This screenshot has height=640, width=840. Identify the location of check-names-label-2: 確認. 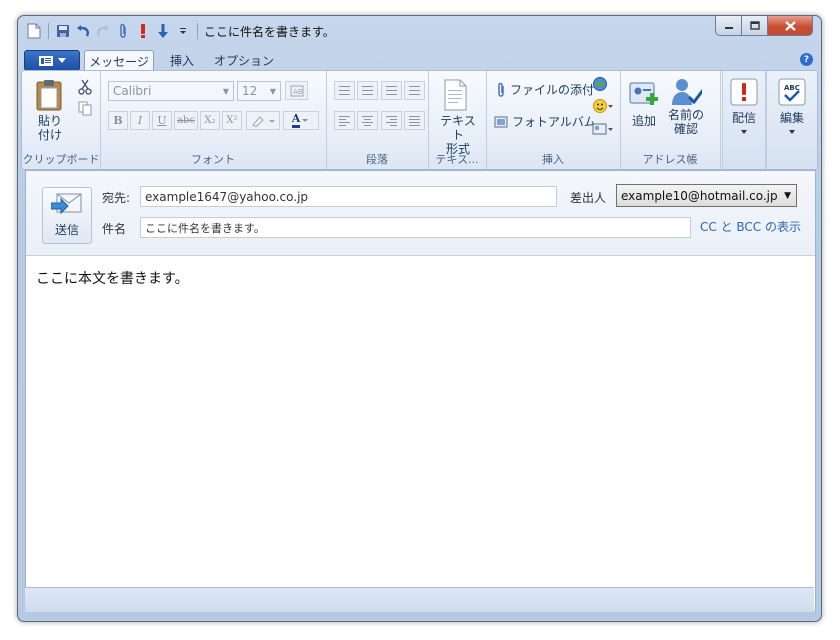
(686, 129).